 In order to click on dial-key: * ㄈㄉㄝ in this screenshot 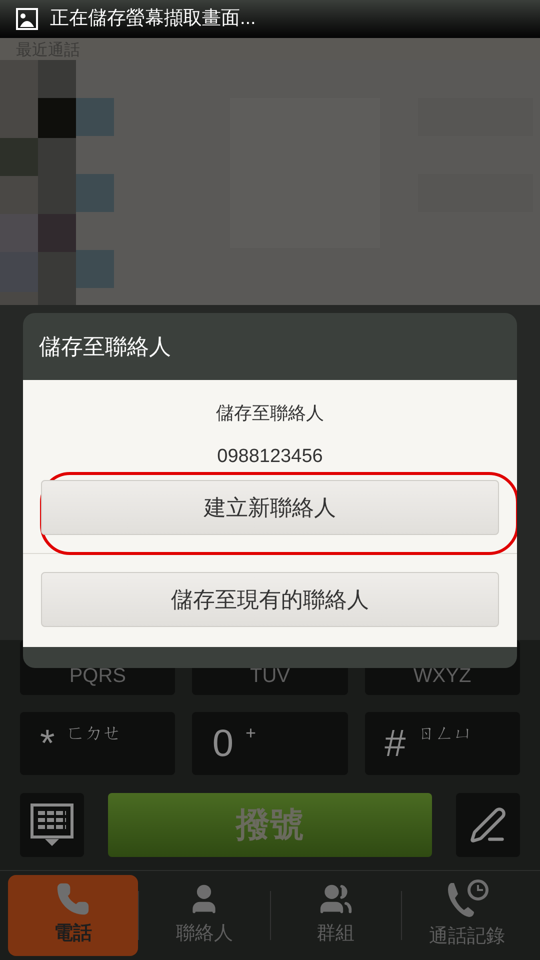, I will do `click(98, 743)`.